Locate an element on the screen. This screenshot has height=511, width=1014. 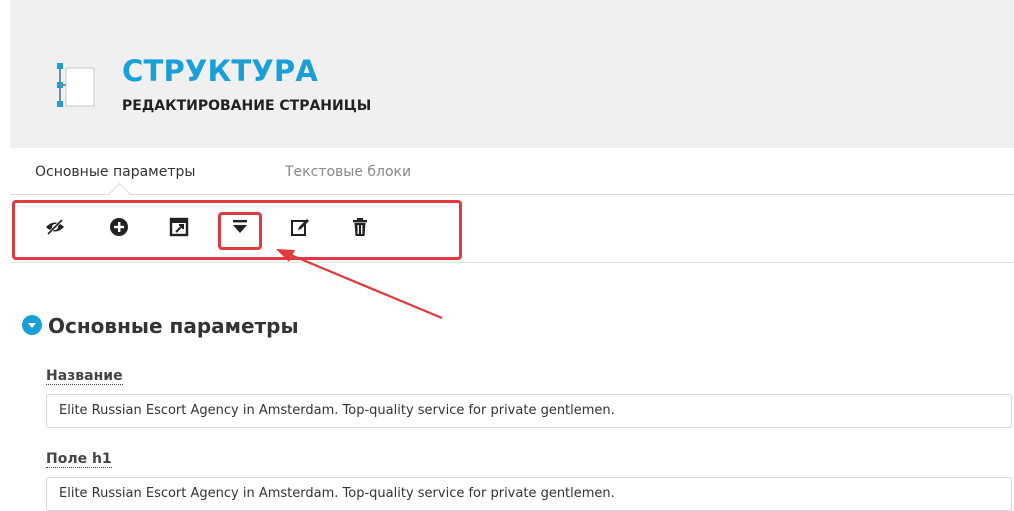
toolbar-divider is located at coordinates (512, 262).